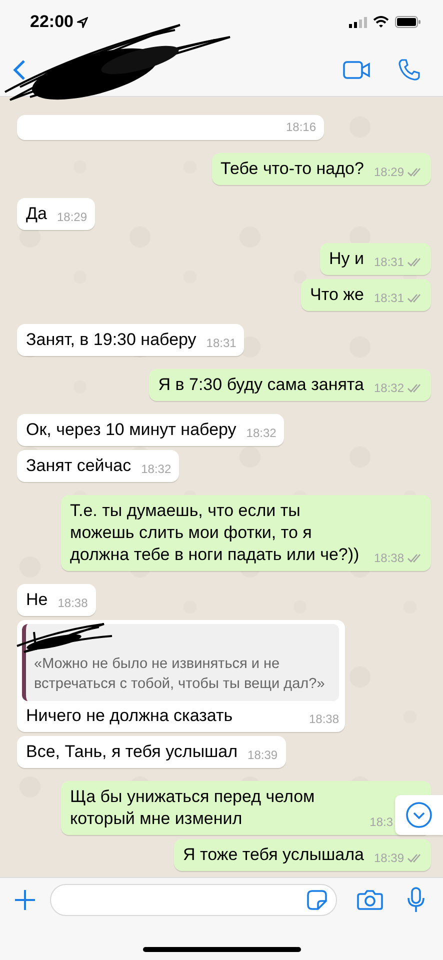  Describe the element at coordinates (82, 22) in the screenshot. I see `location-arrow-icon` at that location.